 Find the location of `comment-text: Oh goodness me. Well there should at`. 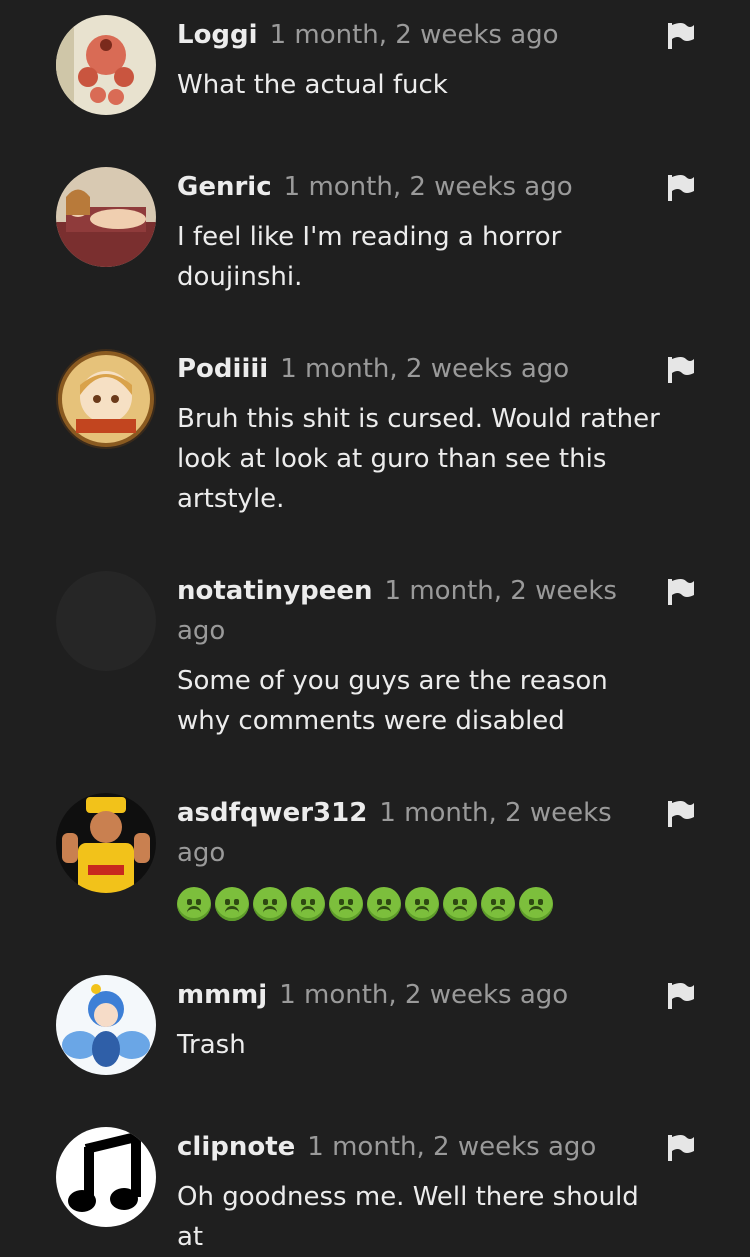

comment-text: Oh goodness me. Well there should at is located at coordinates (408, 1217).